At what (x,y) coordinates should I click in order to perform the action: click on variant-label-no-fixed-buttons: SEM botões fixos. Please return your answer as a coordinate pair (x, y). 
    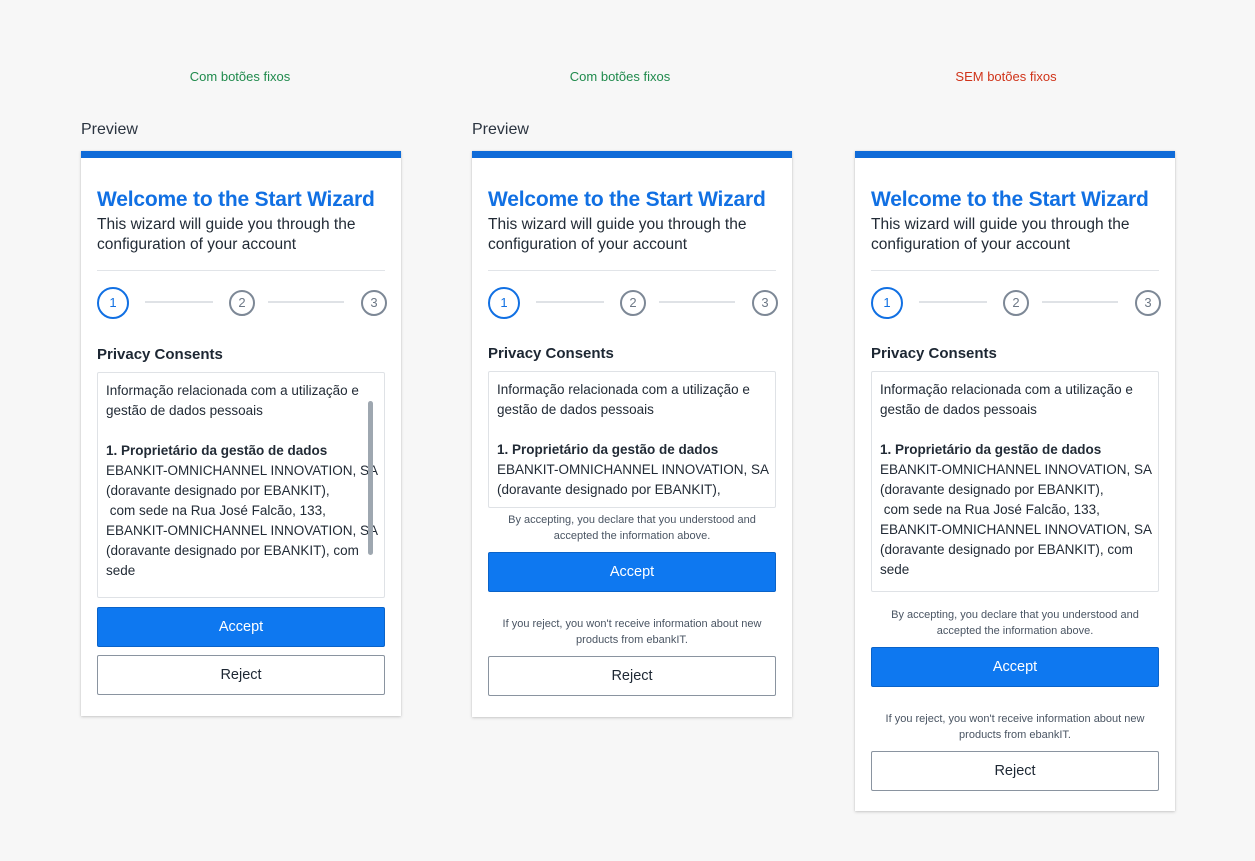
    Looking at the image, I should click on (1006, 76).